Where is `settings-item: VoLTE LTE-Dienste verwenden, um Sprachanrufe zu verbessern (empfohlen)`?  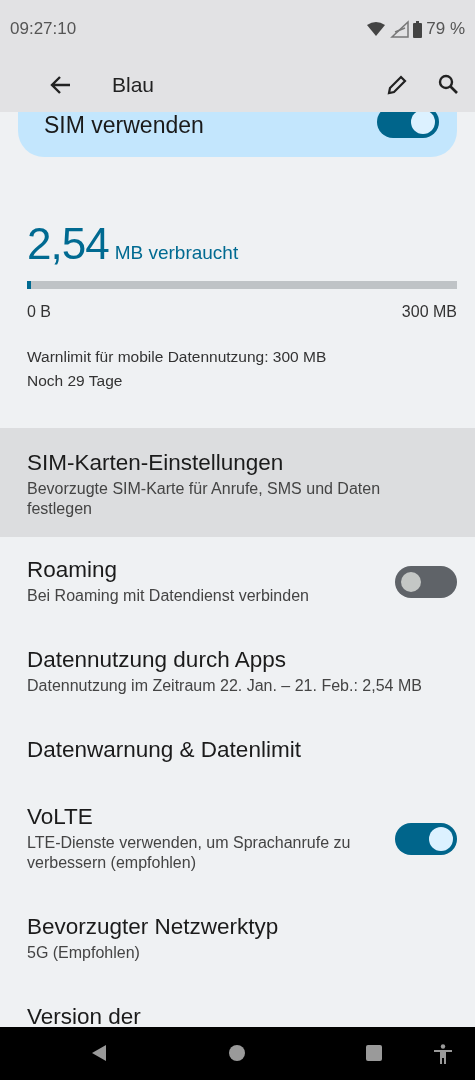 settings-item: VoLTE LTE-Dienste verwenden, um Sprachanrufe zu verbessern (empfohlen) is located at coordinates (237, 839).